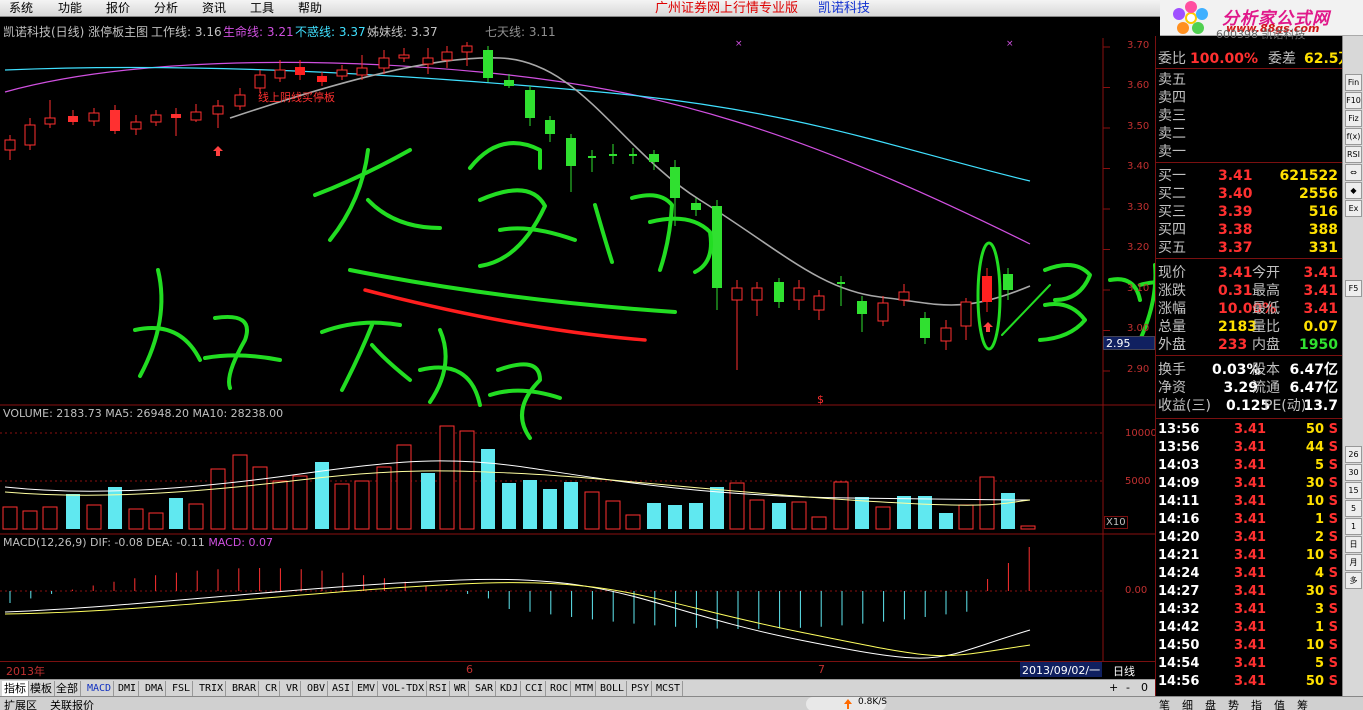 This screenshot has width=1363, height=710. Describe the element at coordinates (1164, 703) in the screenshot. I see `quote-tab: 笔` at that location.